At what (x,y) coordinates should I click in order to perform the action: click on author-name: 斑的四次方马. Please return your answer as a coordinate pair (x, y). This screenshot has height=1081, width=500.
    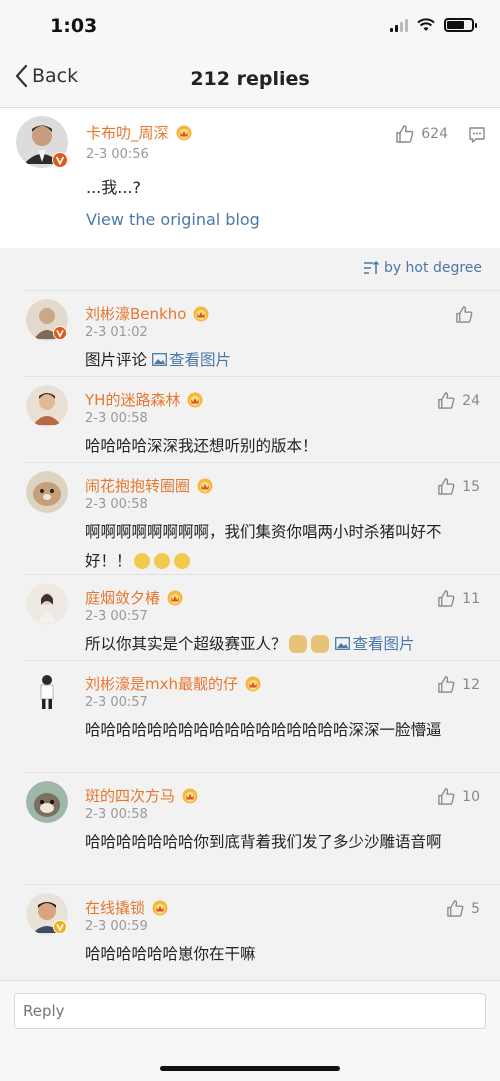
    Looking at the image, I should click on (130, 795).